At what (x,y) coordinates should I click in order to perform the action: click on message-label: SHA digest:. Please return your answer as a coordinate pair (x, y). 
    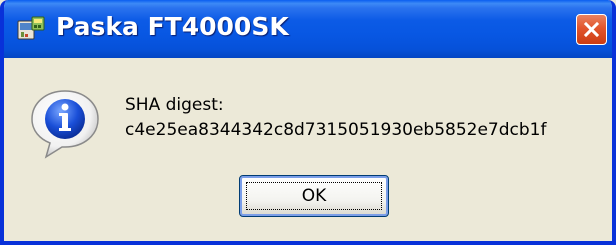
    Looking at the image, I should click on (174, 105).